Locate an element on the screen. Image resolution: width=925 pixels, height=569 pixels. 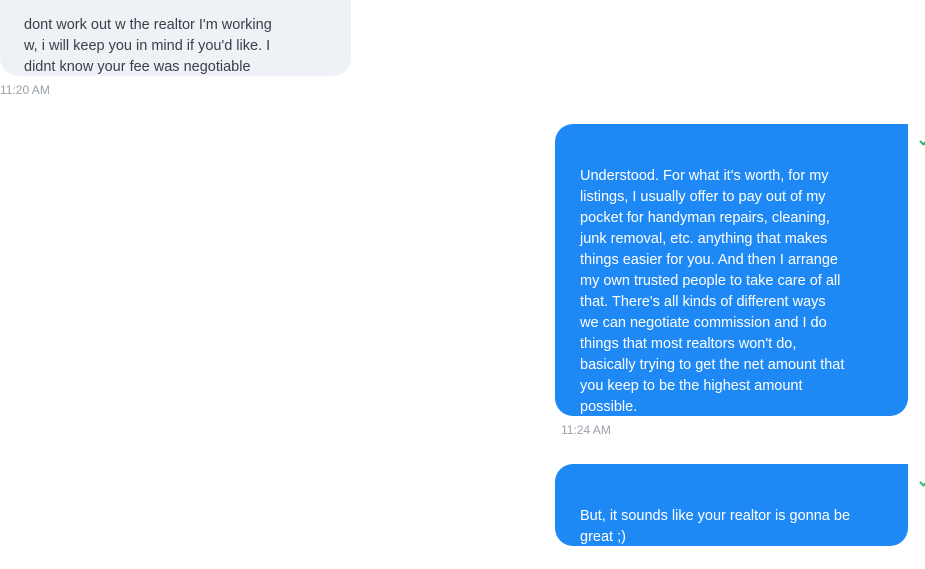
message-timestamp: 11:24 AM is located at coordinates (586, 430).